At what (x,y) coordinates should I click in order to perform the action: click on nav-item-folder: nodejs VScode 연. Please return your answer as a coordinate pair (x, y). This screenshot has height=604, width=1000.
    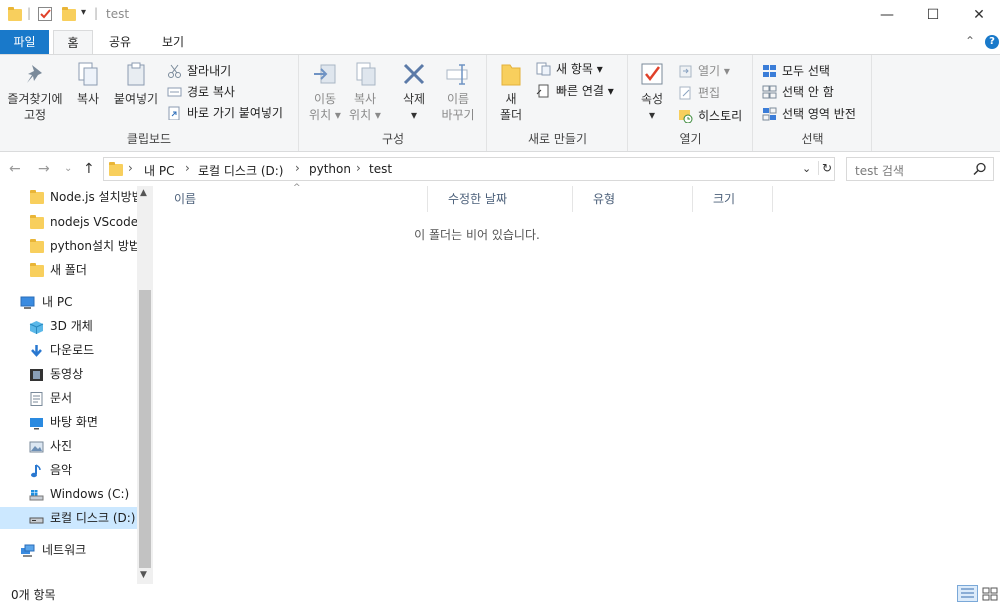
    Looking at the image, I should click on (83, 222).